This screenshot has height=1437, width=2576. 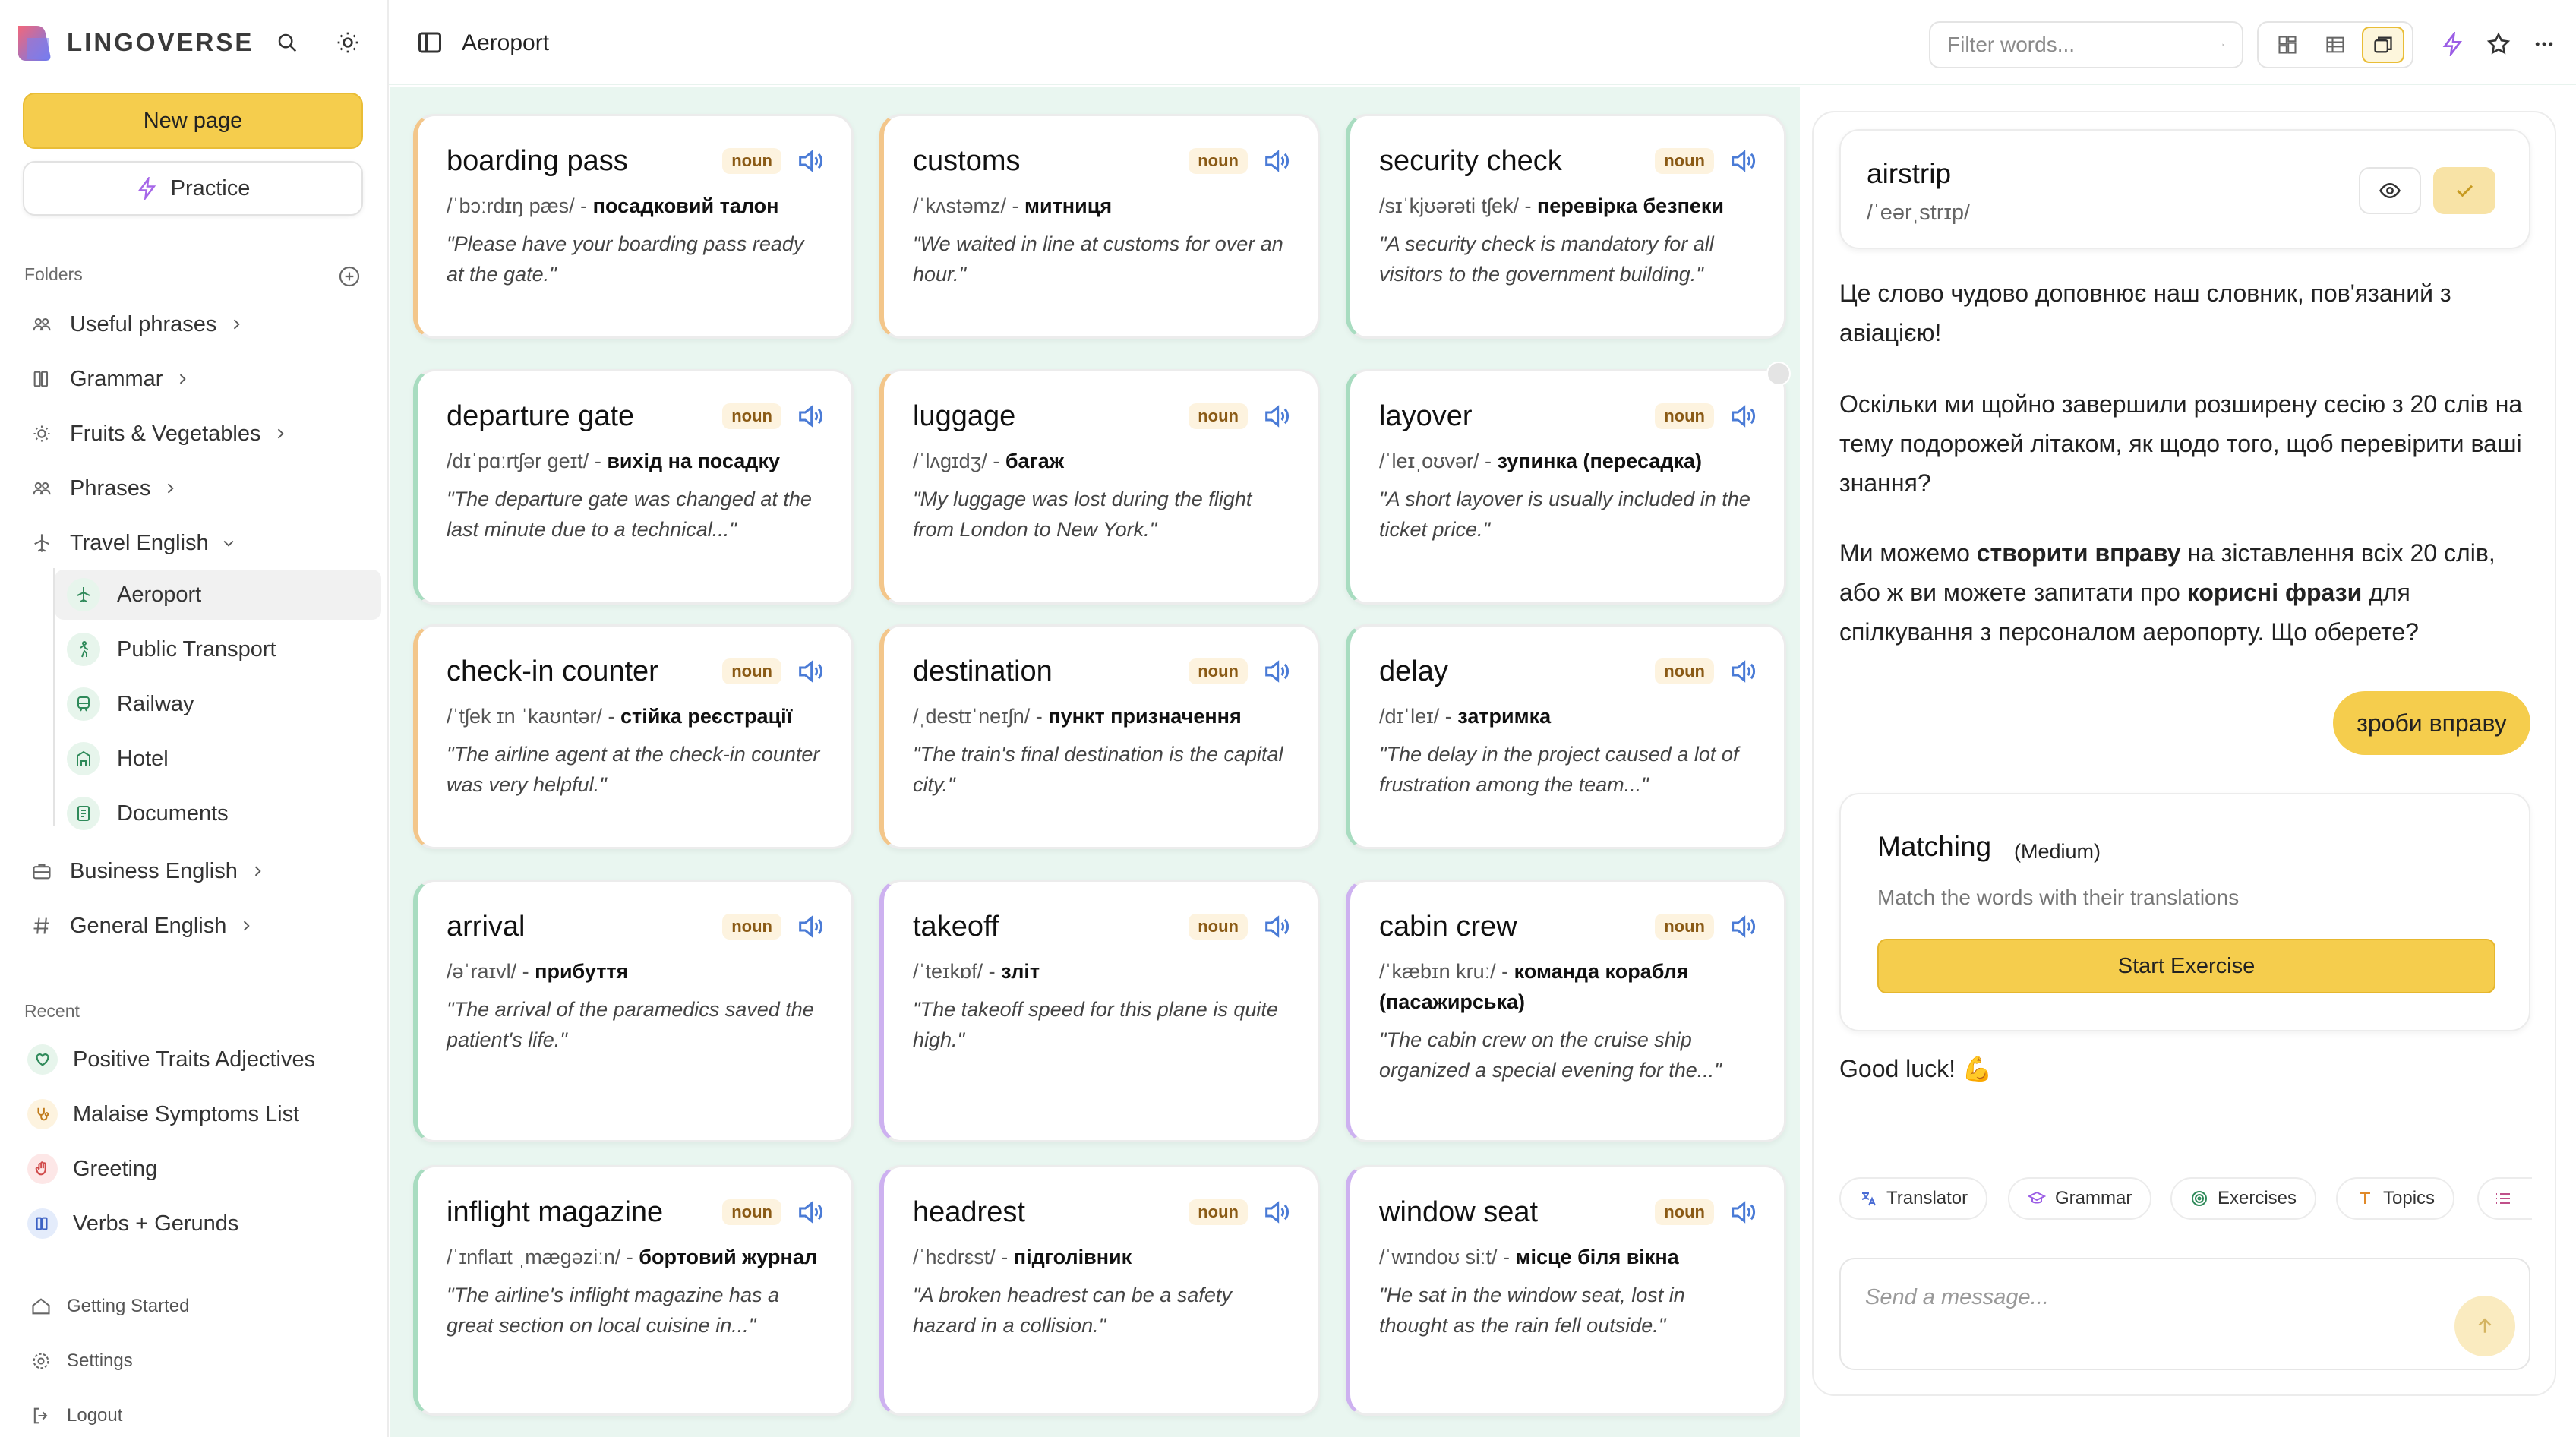 I want to click on chip-topics: Topics, so click(x=2395, y=1198).